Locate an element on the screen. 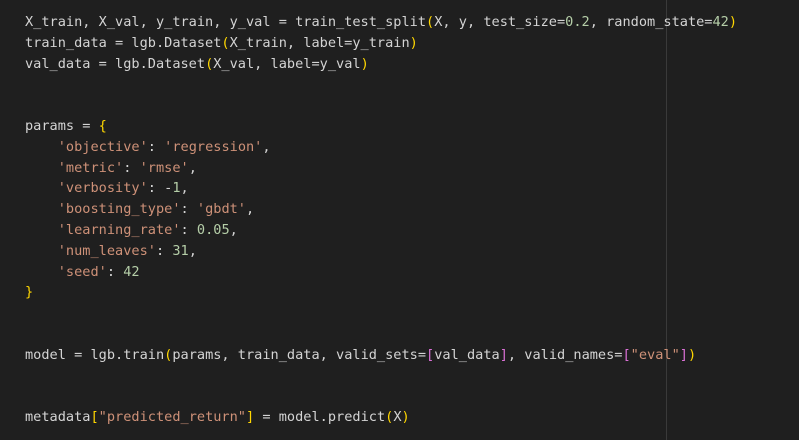 The width and height of the screenshot is (799, 440). code-line: } is located at coordinates (29, 292).